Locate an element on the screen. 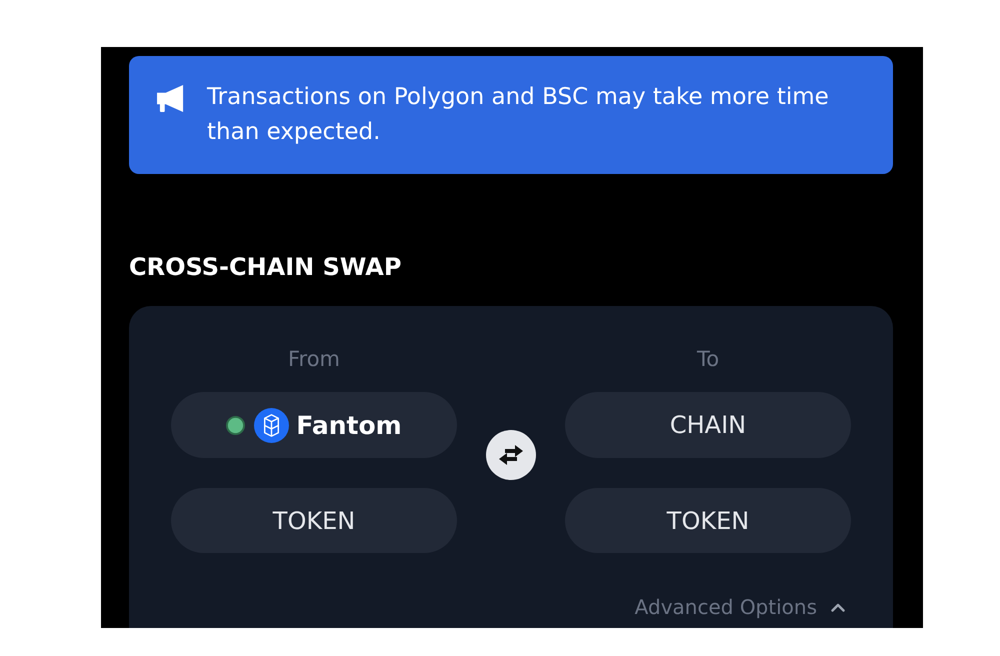 This screenshot has width=1000, height=656. column-label: To is located at coordinates (708, 359).